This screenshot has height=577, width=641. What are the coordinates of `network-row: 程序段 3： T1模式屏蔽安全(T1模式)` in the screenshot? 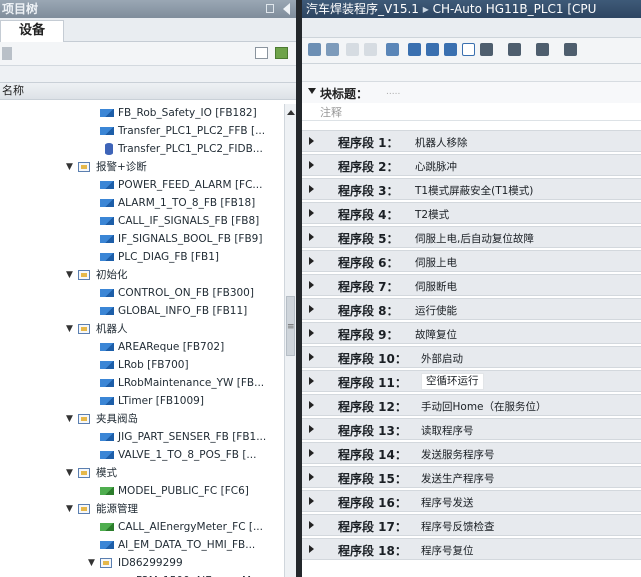 It's located at (471, 189).